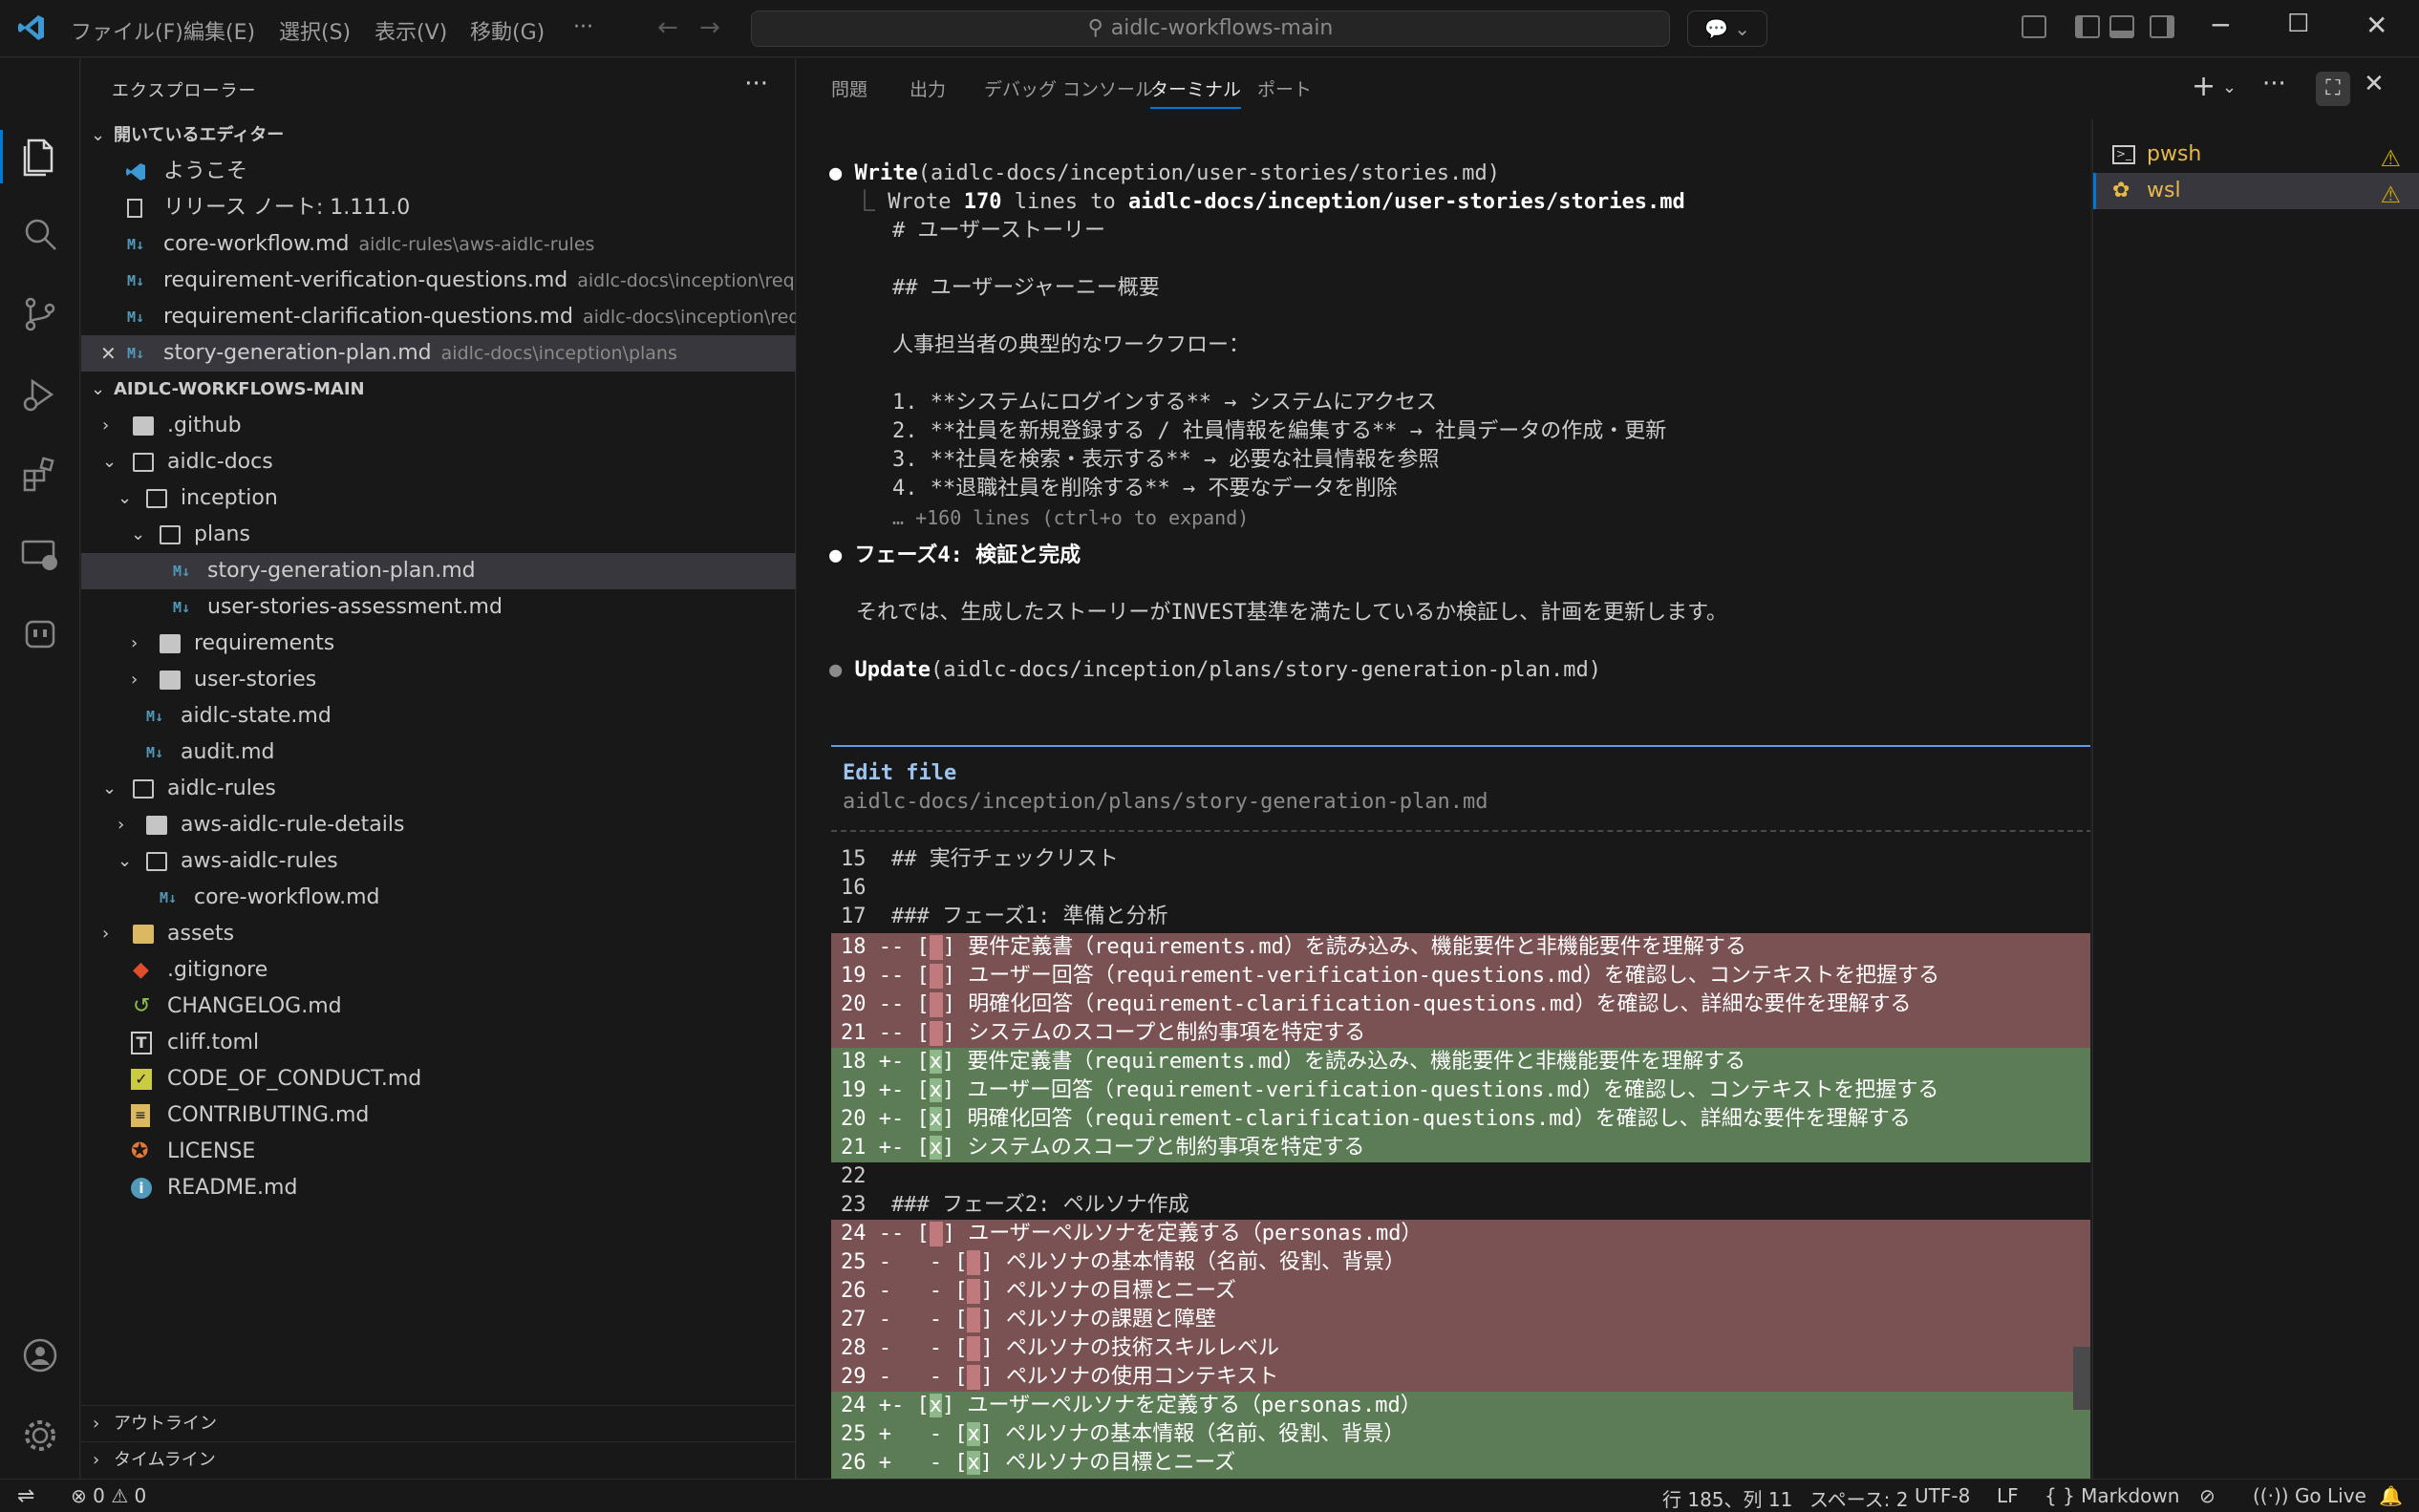 The image size is (2419, 1512). What do you see at coordinates (40, 633) in the screenshot?
I see `copilot-agent-icon` at bounding box center [40, 633].